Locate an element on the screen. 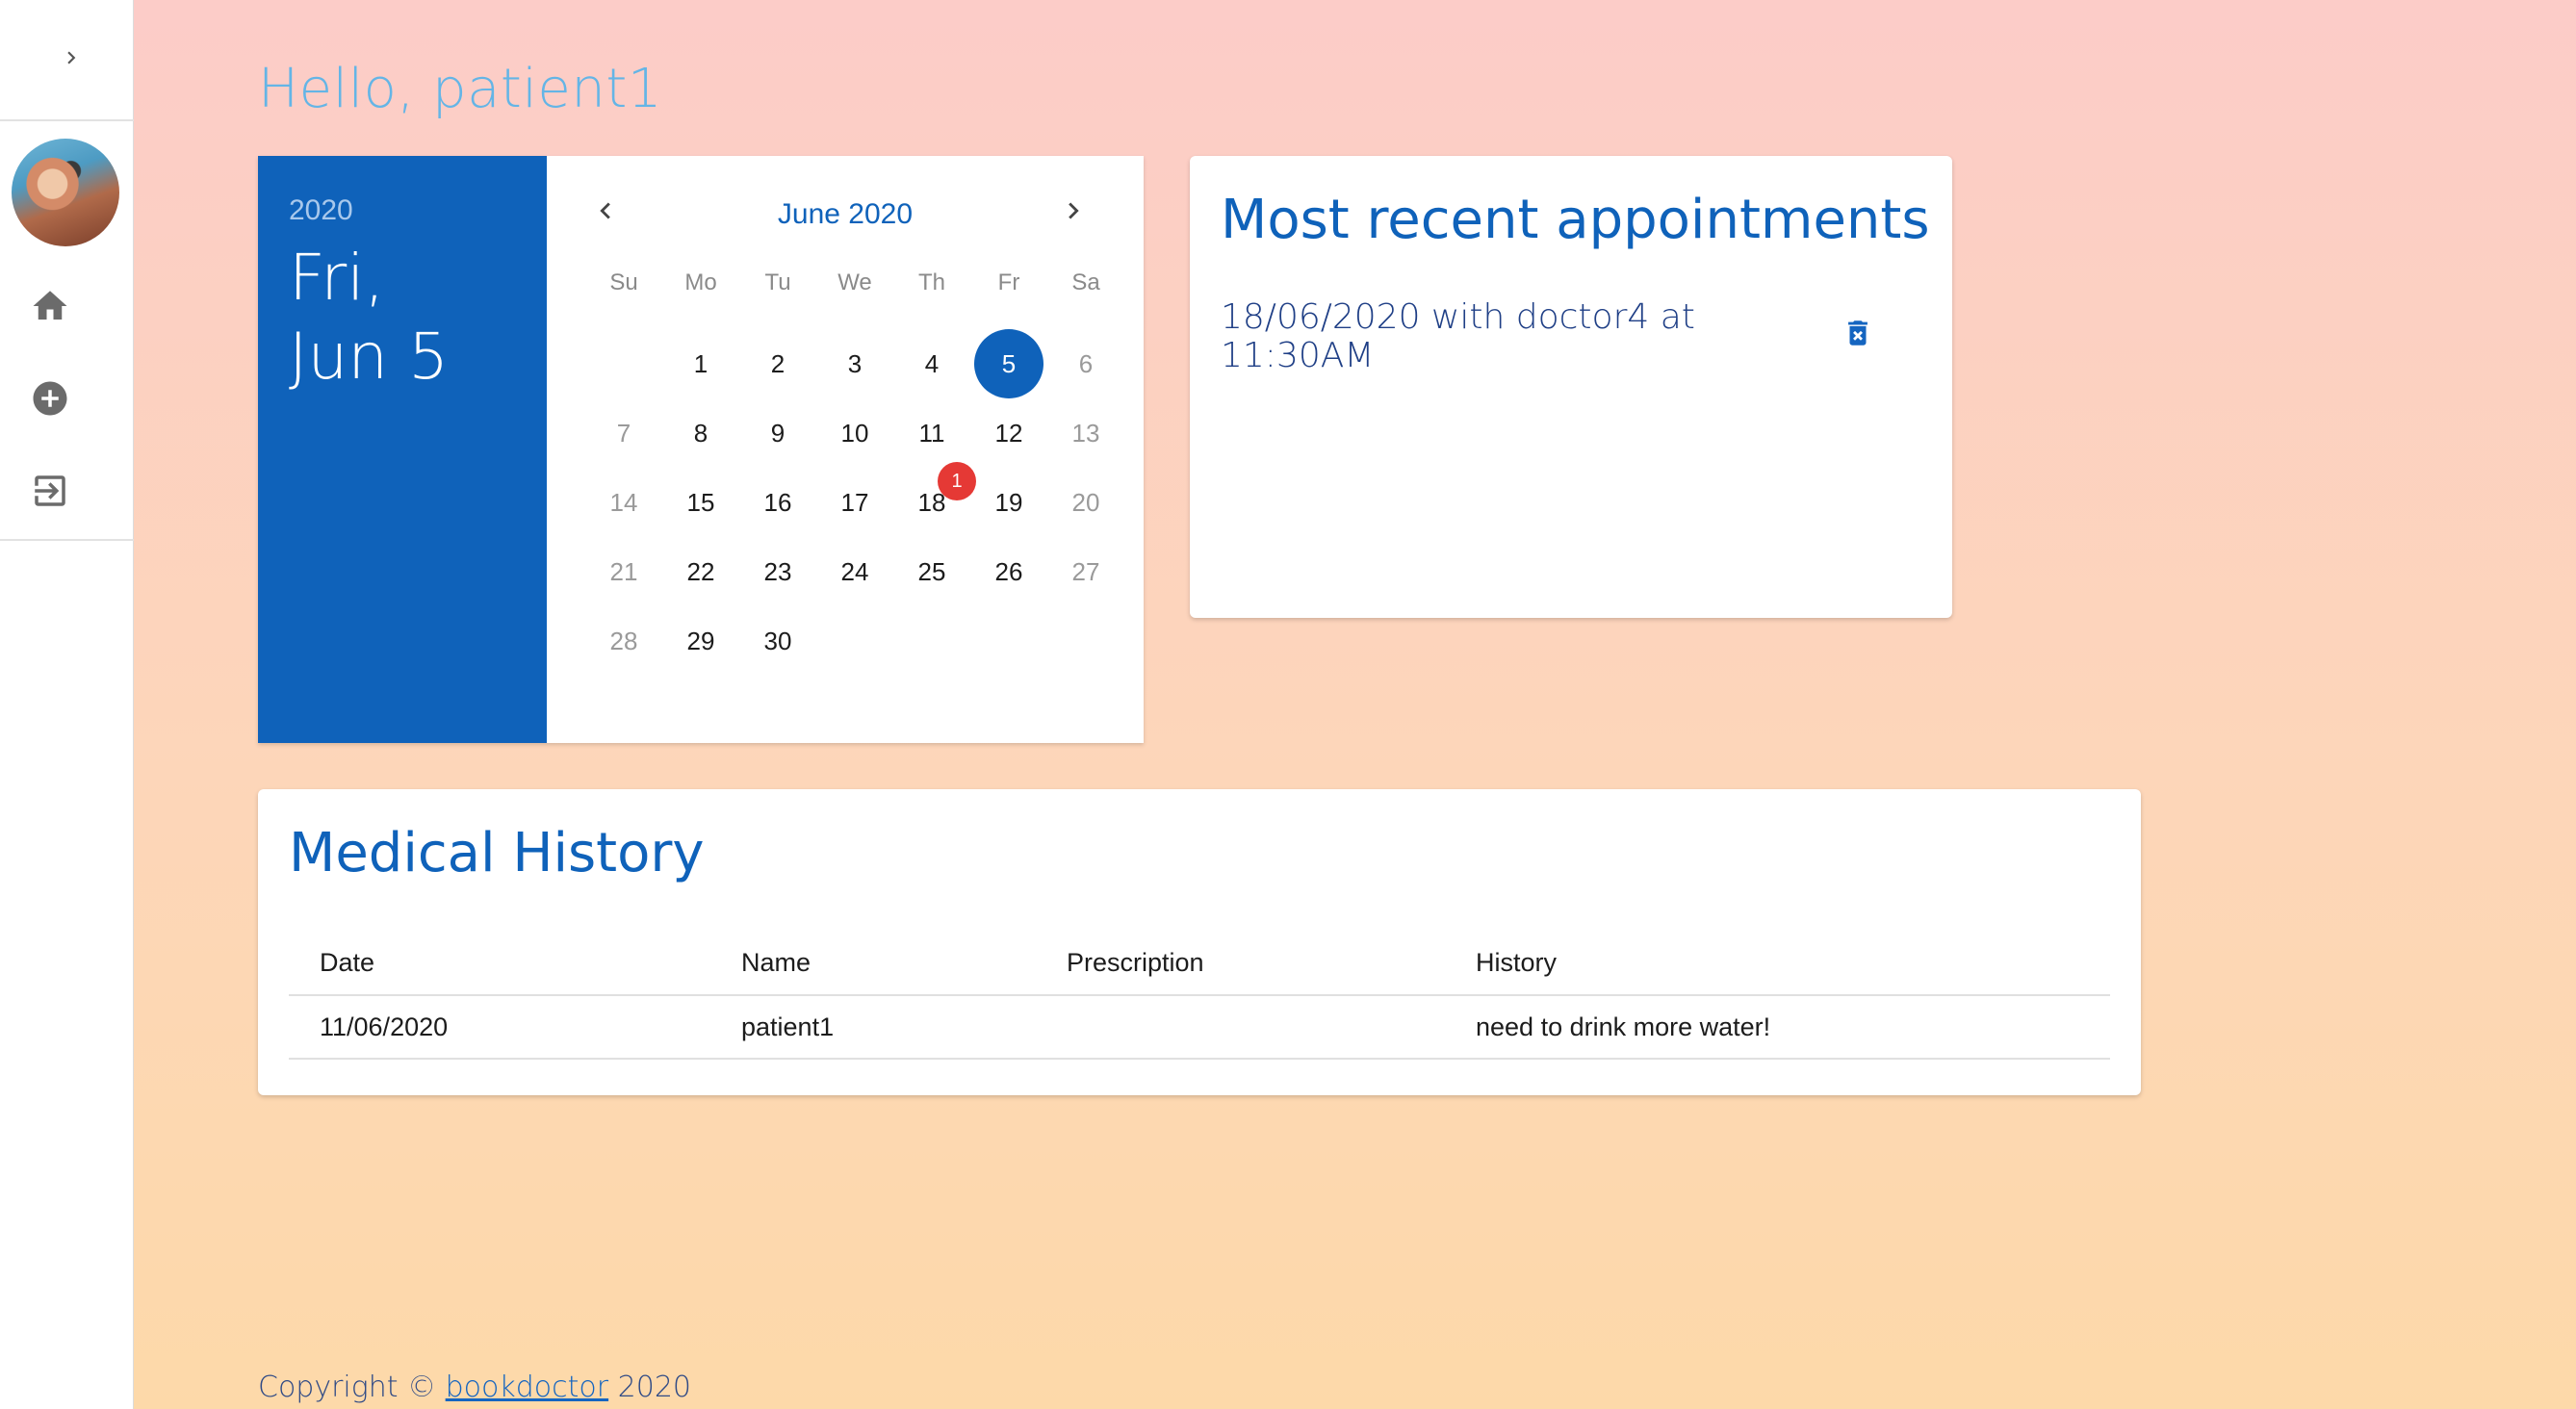  calendar-week: 7 8 9 10 11 12 13 is located at coordinates (855, 433).